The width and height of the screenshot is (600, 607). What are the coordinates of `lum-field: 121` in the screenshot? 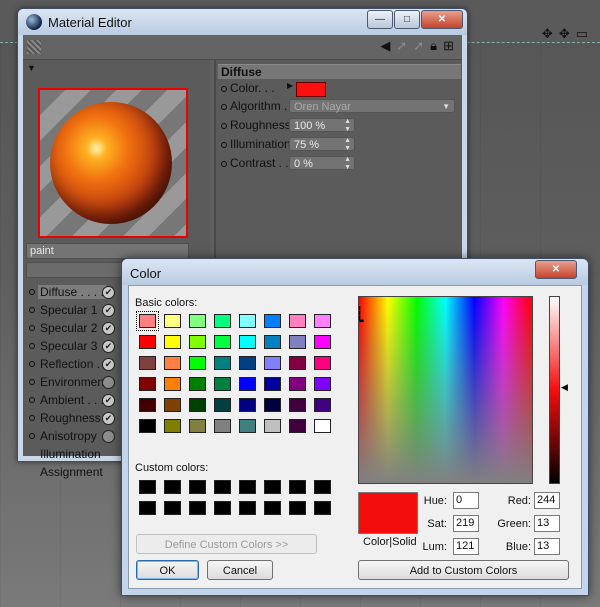 It's located at (466, 546).